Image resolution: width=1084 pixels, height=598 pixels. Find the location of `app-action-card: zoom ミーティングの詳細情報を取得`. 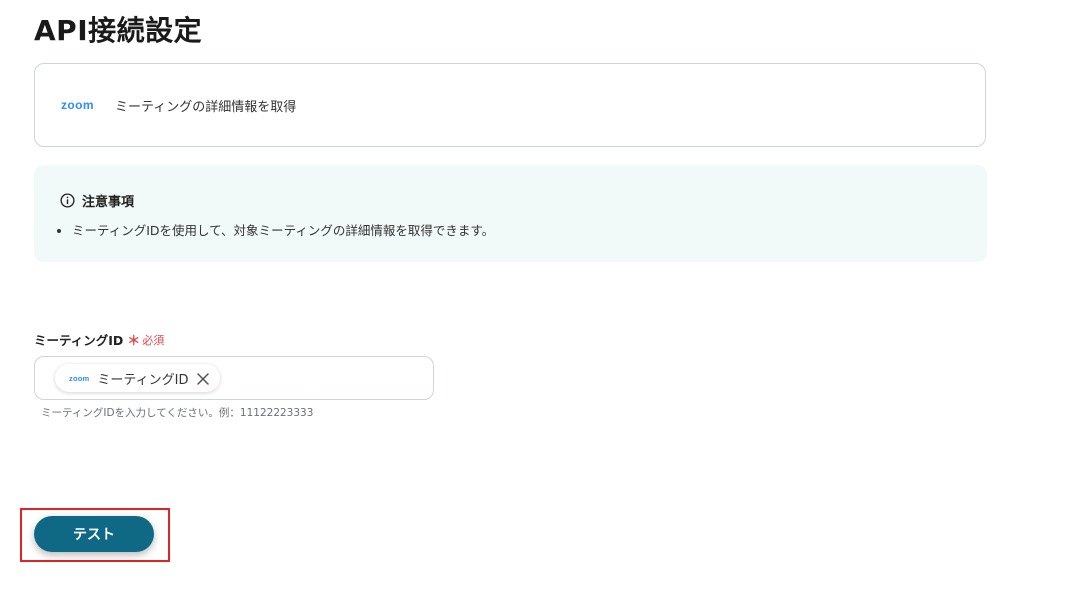

app-action-card: zoom ミーティングの詳細情報を取得 is located at coordinates (510, 105).